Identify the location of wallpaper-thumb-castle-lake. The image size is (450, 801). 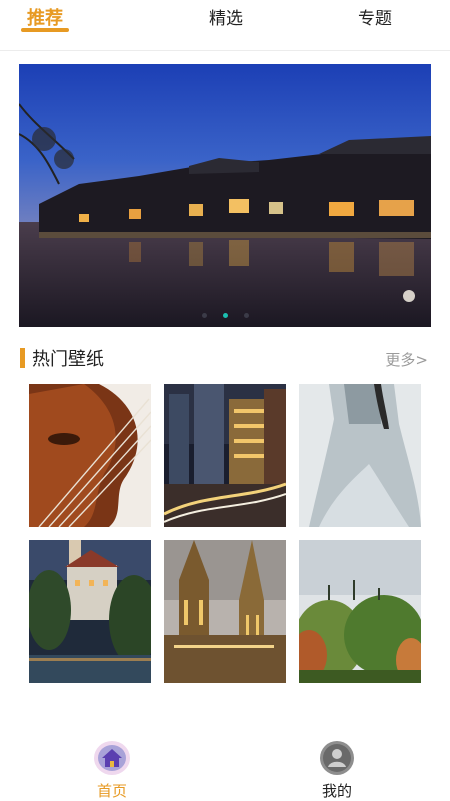
(90, 611).